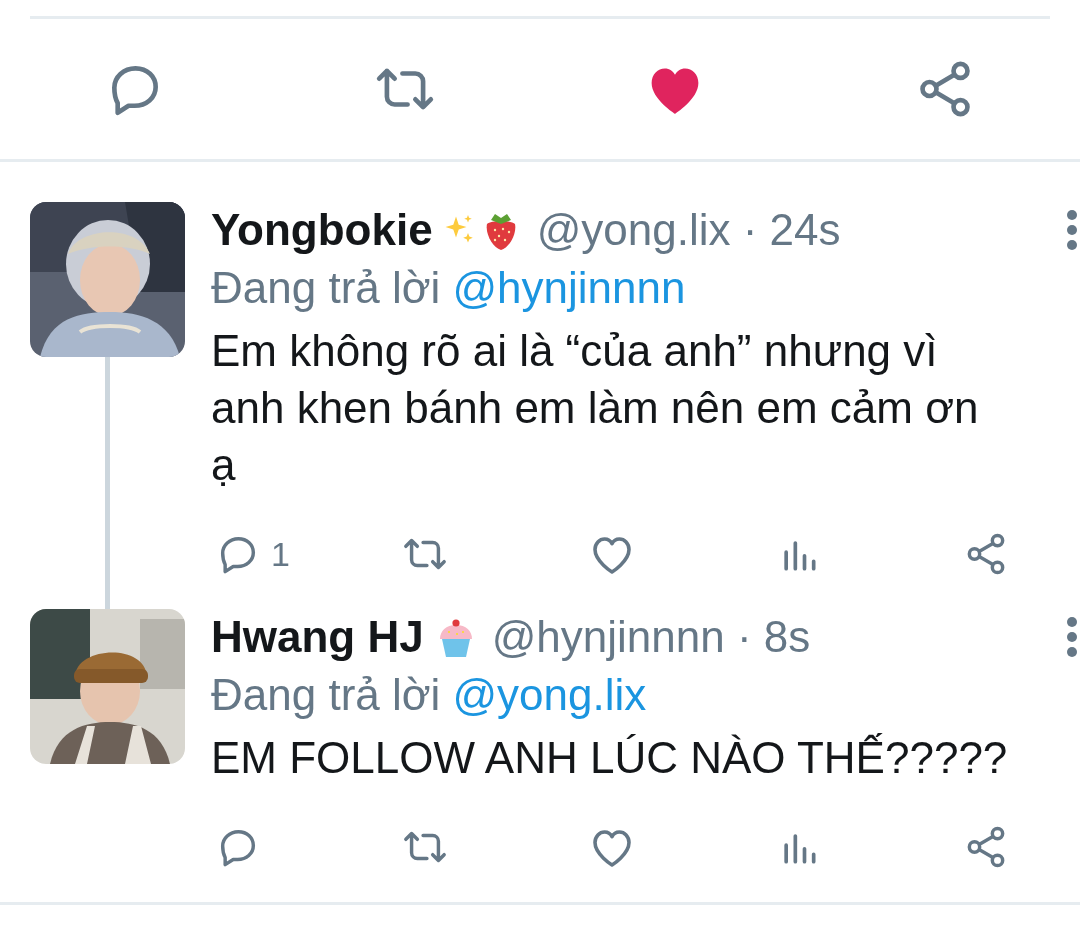  What do you see at coordinates (610, 758) in the screenshot?
I see `tweet-text: EM FOLLOW ANH LÚC NÀO THẾ?????` at bounding box center [610, 758].